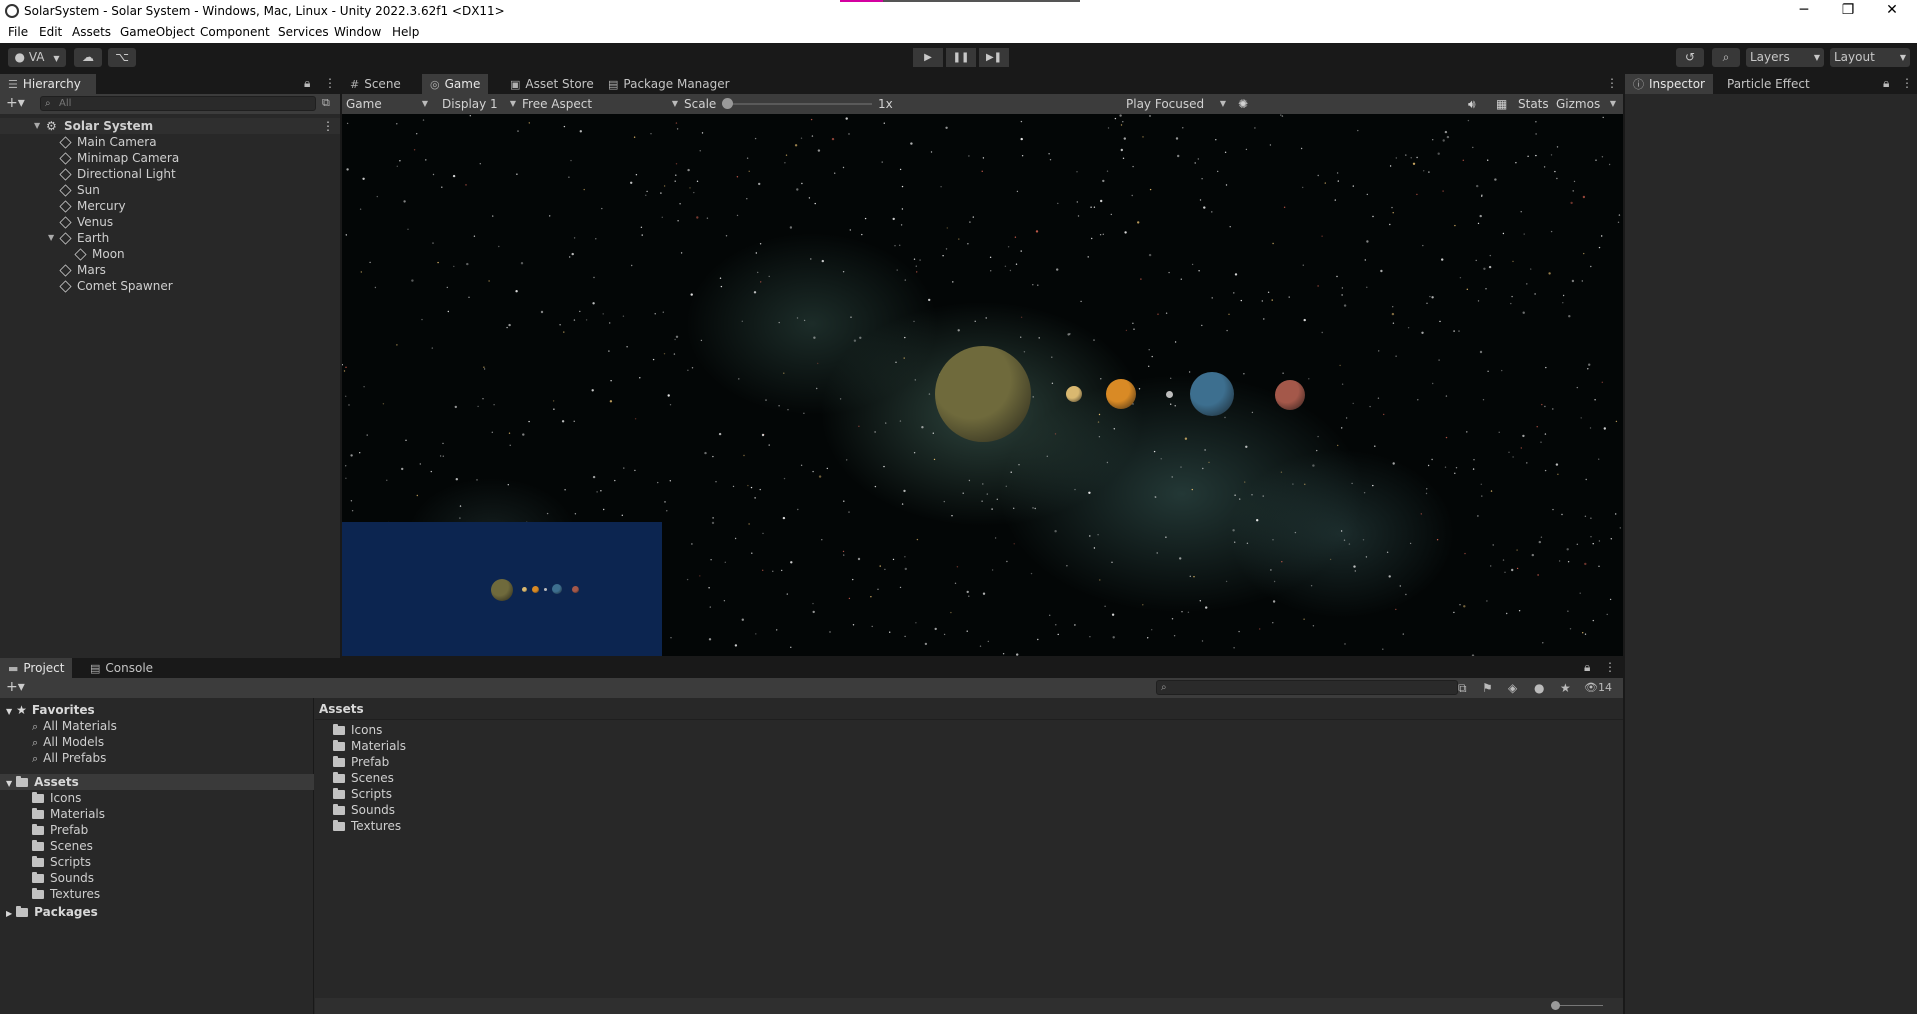 The height and width of the screenshot is (1014, 1917). What do you see at coordinates (481, 104) in the screenshot?
I see `display-dropdown: Display 1 ▼` at bounding box center [481, 104].